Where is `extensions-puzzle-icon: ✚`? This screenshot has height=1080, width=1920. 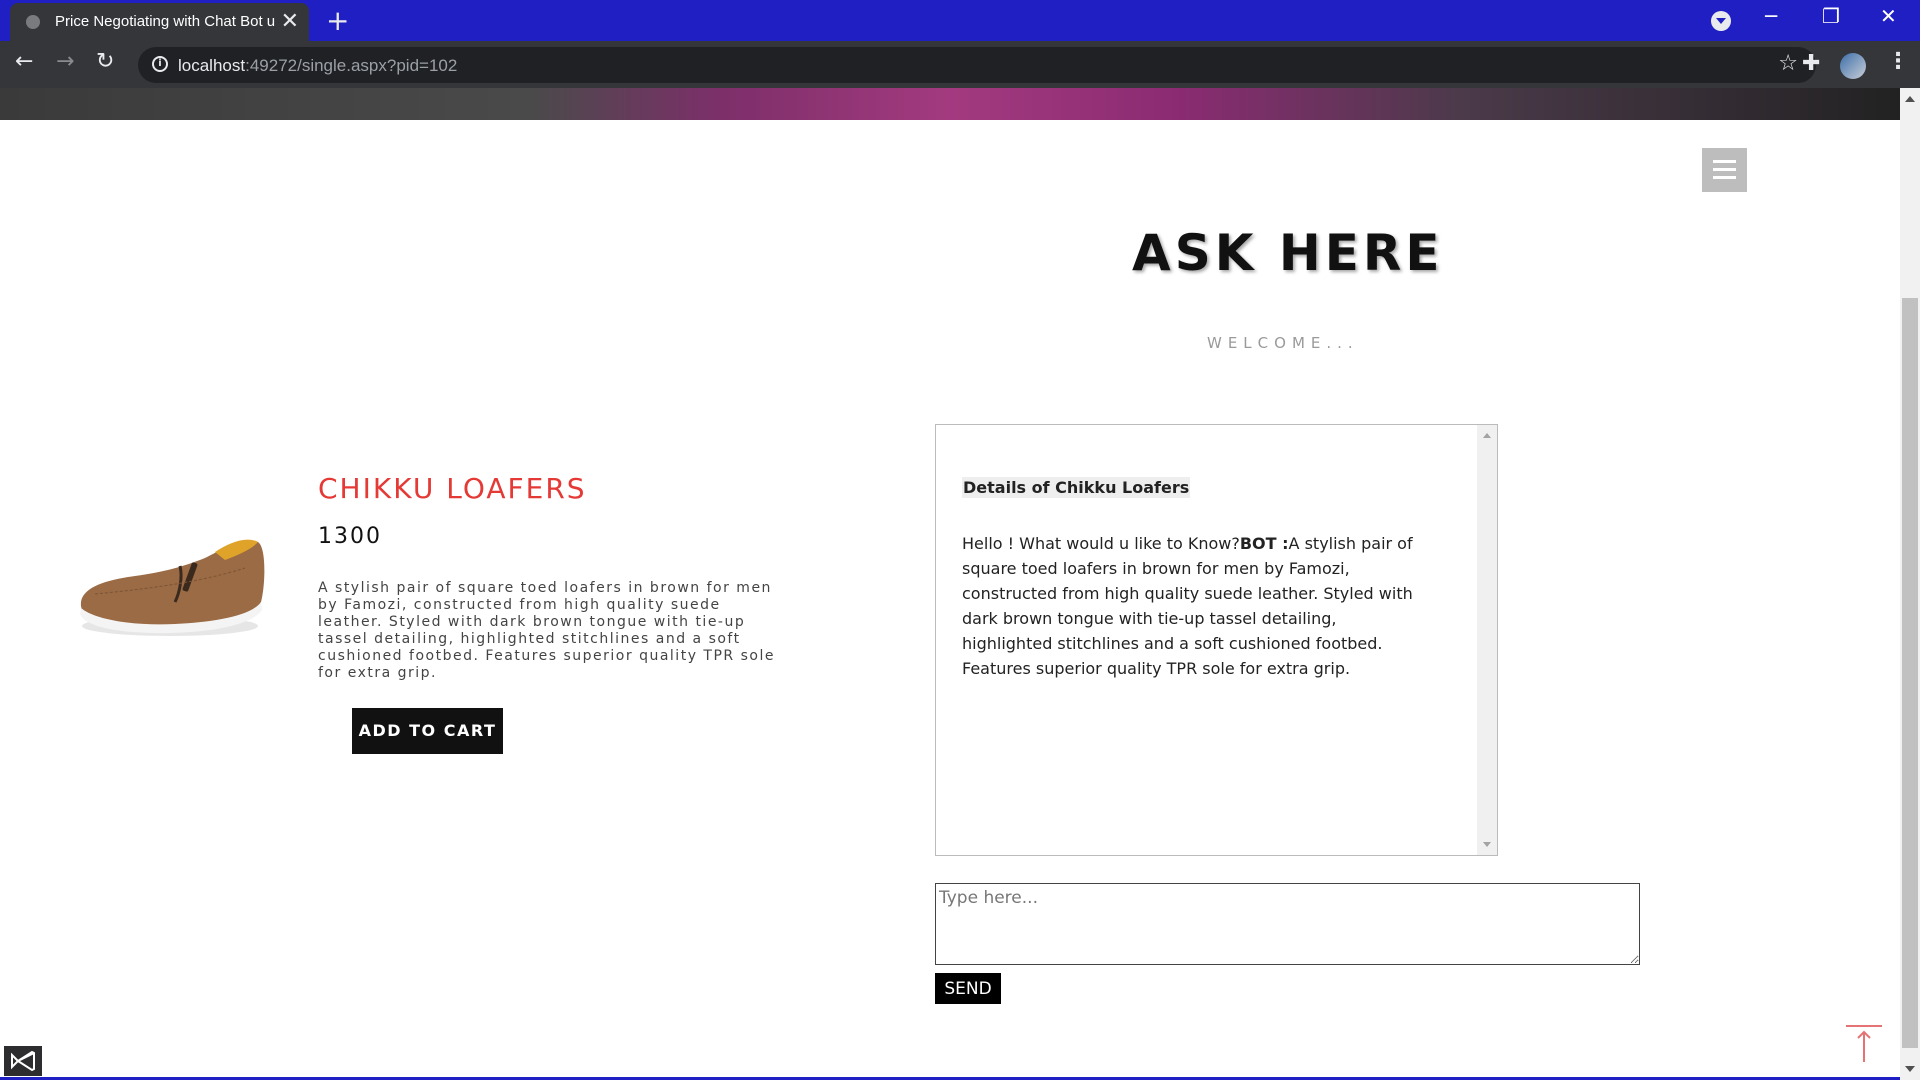 extensions-puzzle-icon: ✚ is located at coordinates (1811, 63).